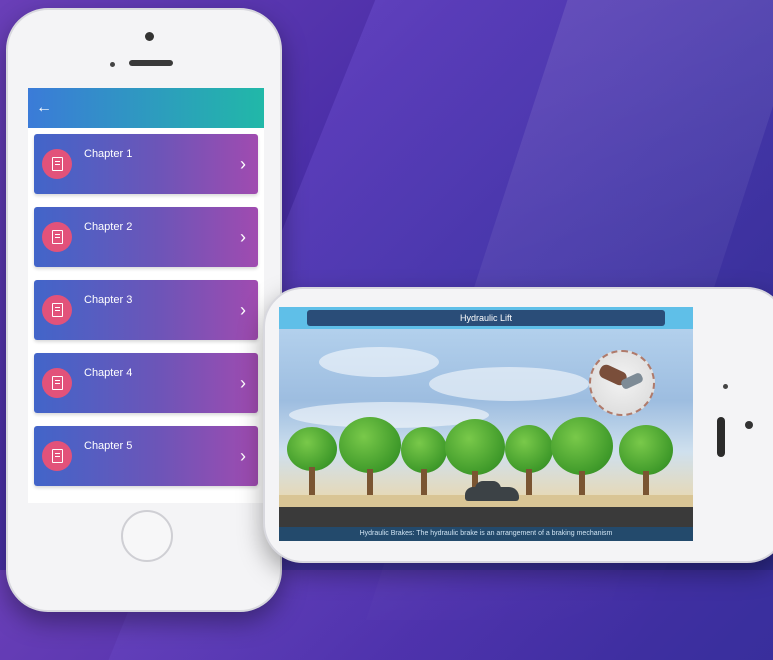 The height and width of the screenshot is (660, 773). I want to click on home-button, so click(147, 536).